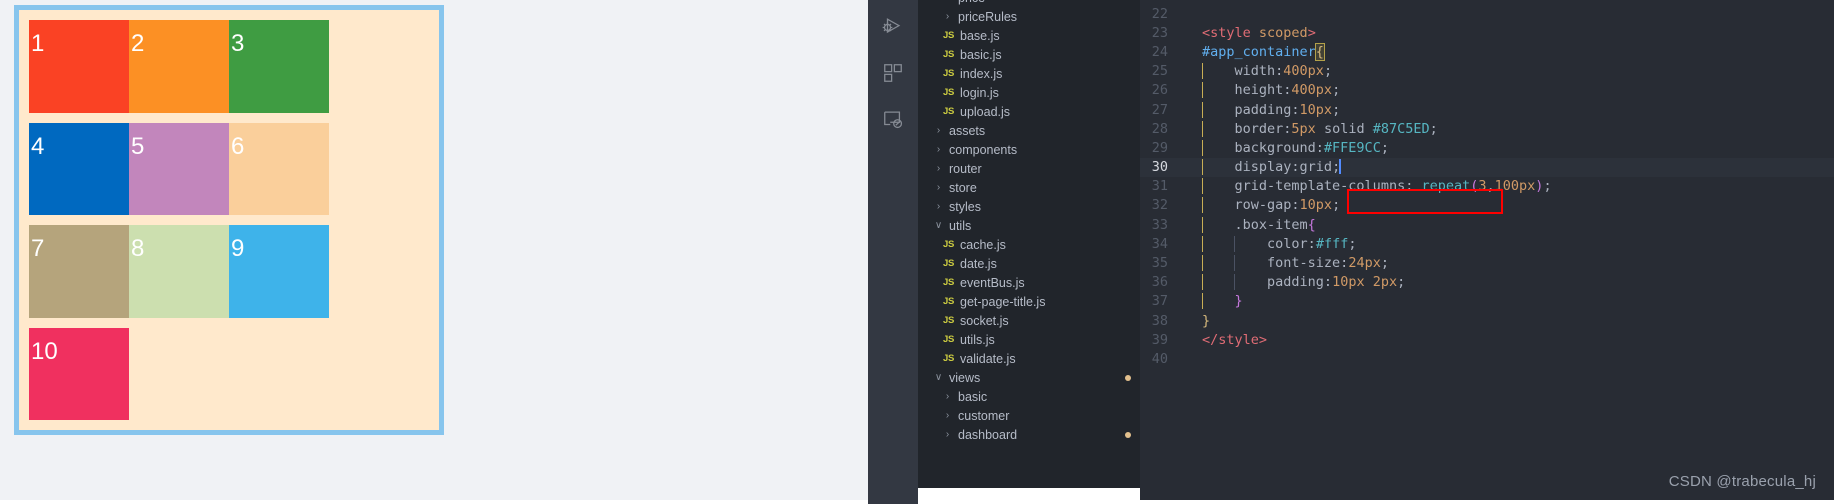 The height and width of the screenshot is (504, 1834). I want to click on code-line: 24 #app_container{, so click(1487, 51).